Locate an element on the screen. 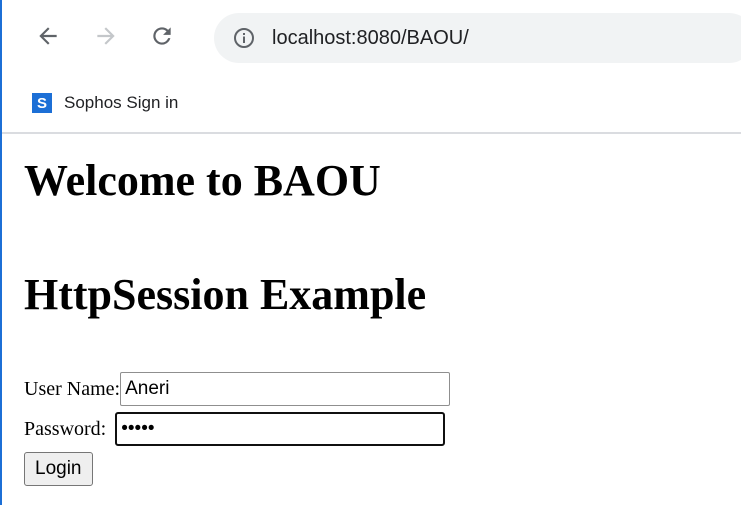  back-button is located at coordinates (48, 36).